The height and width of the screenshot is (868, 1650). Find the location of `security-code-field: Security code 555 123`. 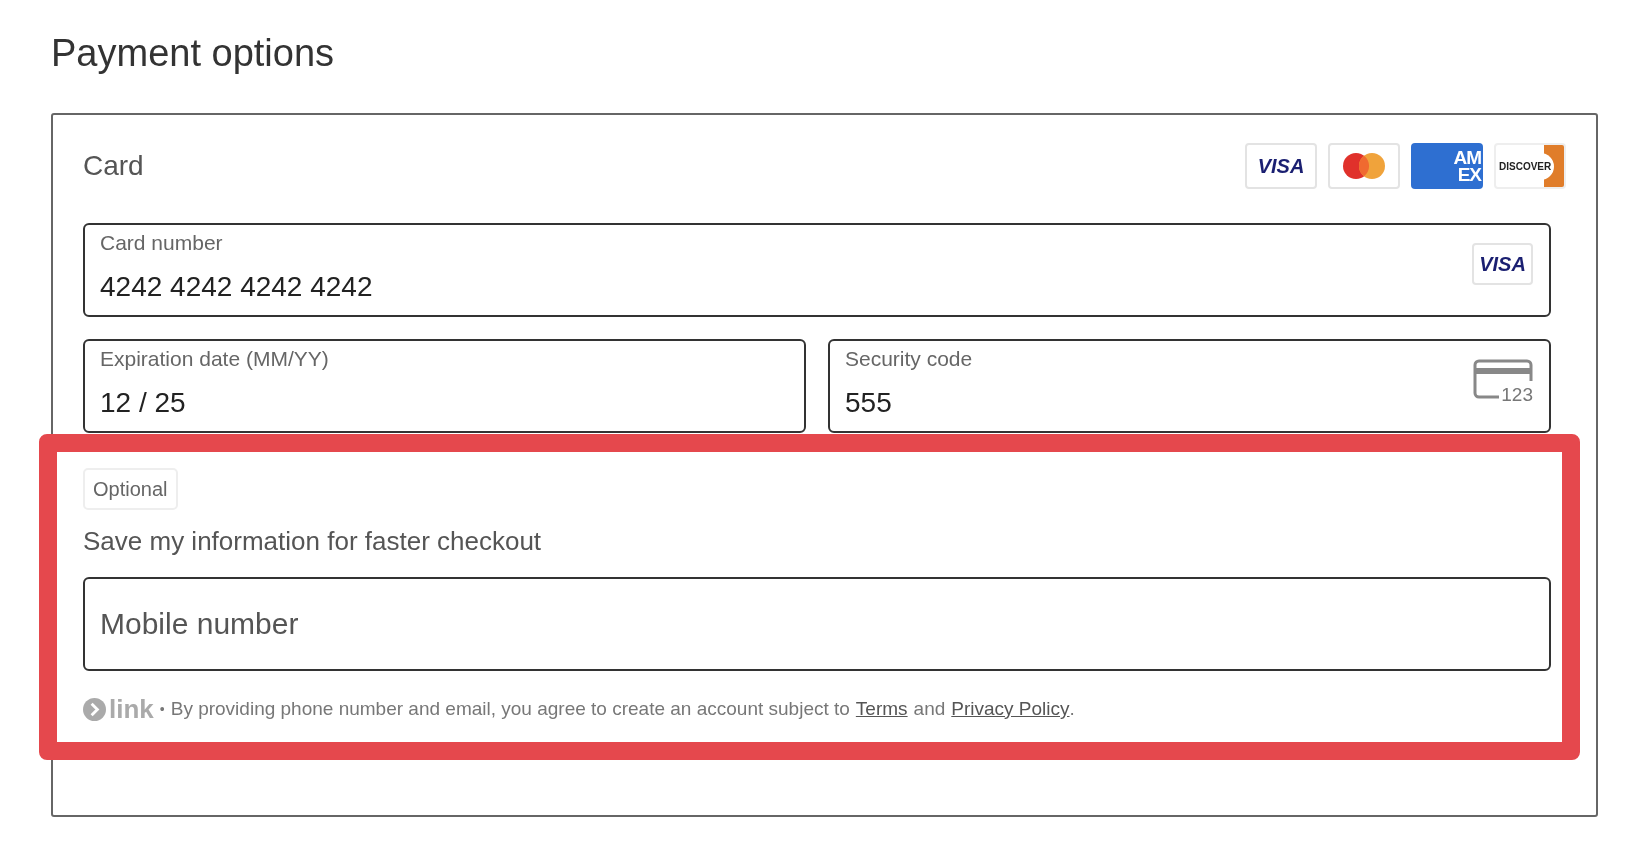

security-code-field: Security code 555 123 is located at coordinates (1189, 386).